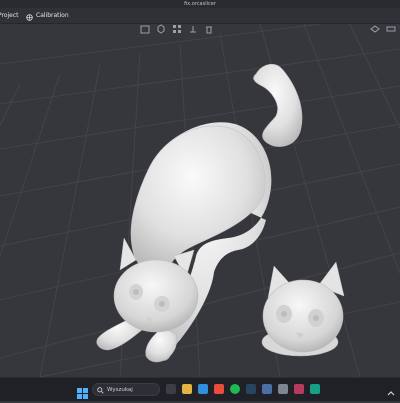 Image resolution: width=400 pixels, height=403 pixels. What do you see at coordinates (219, 389) in the screenshot?
I see `chrome-icon` at bounding box center [219, 389].